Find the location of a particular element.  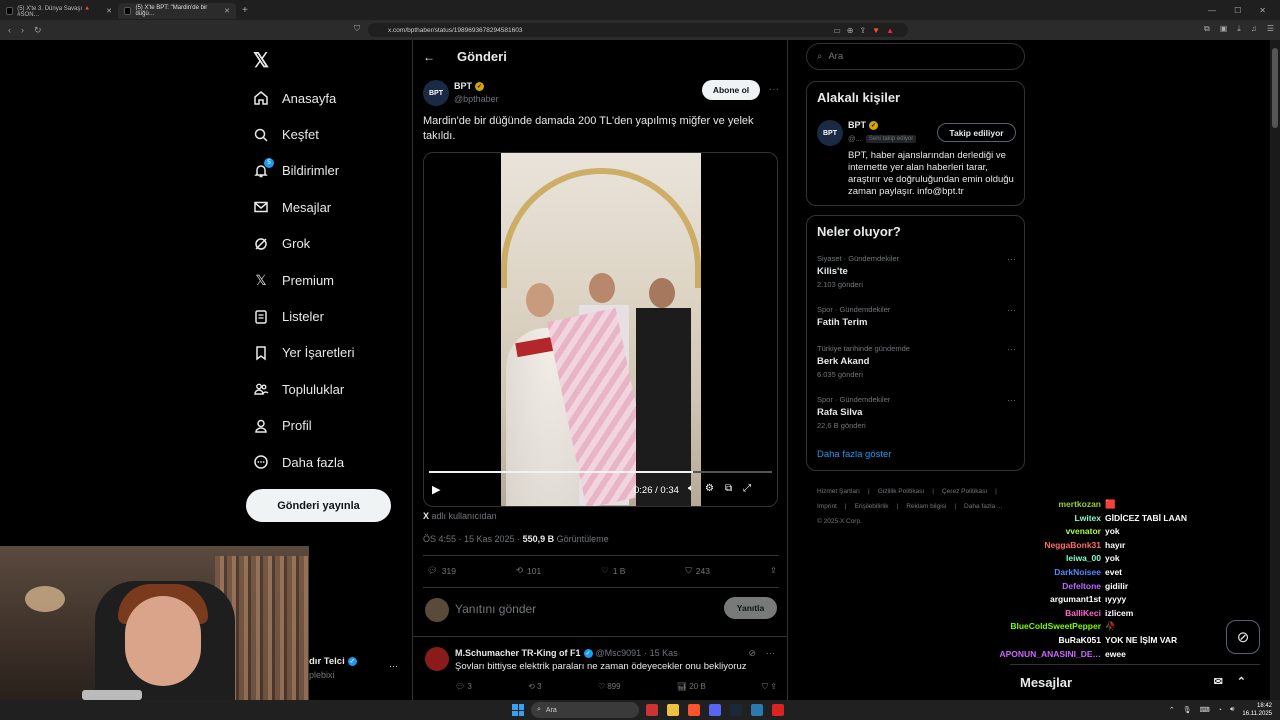

browser-tab-active: (5) X'te BPT: "Mardin'de bir düğü… ✕ is located at coordinates (177, 11).